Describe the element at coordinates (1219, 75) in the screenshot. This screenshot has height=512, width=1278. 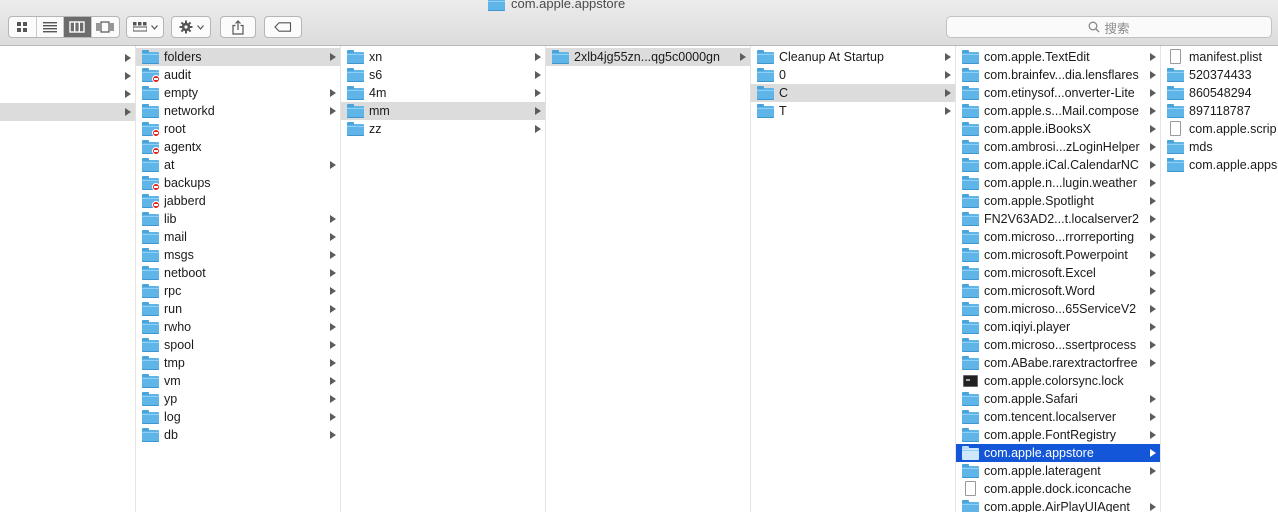
I see `column-7-item: 520374433` at that location.